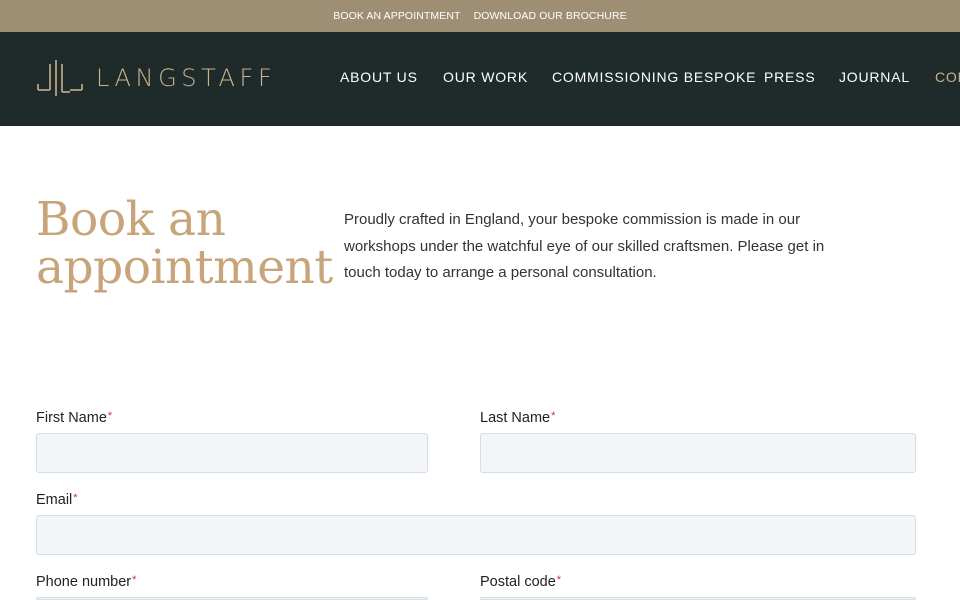  I want to click on nav-journal: JOURNAL, so click(874, 77).